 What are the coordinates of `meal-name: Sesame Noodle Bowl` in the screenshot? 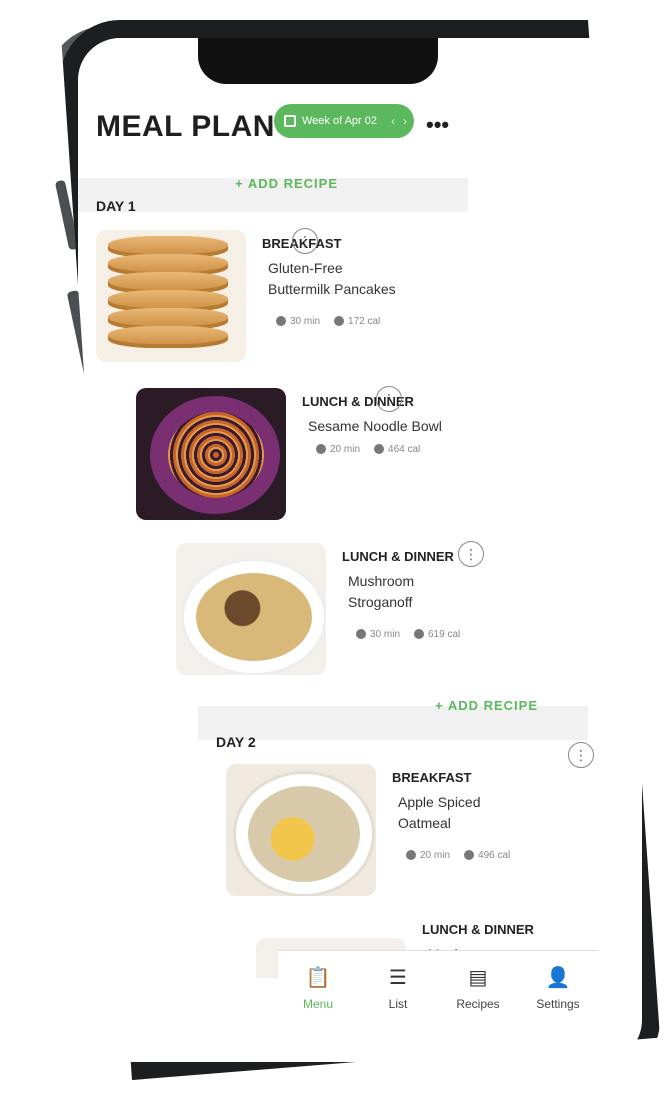 It's located at (375, 426).